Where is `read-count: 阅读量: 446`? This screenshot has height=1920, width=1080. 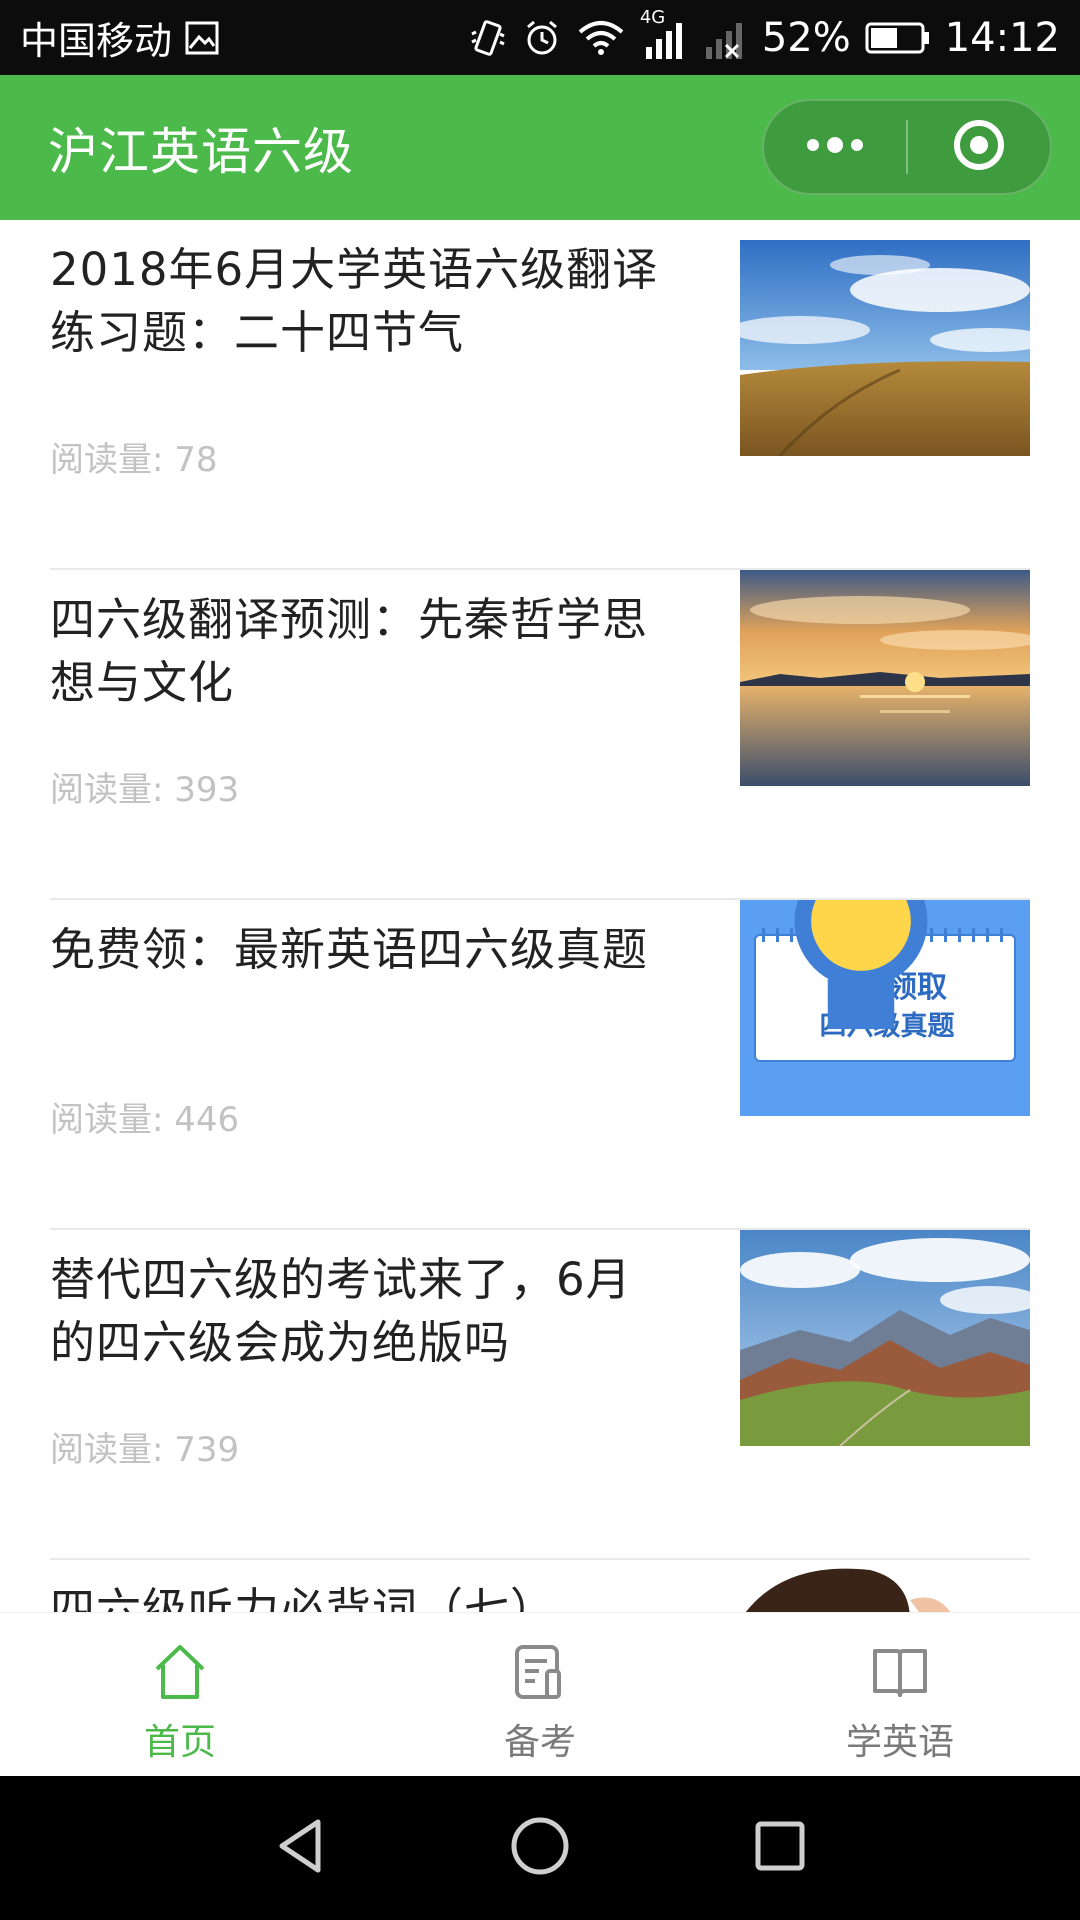 read-count: 阅读量: 446 is located at coordinates (145, 1120).